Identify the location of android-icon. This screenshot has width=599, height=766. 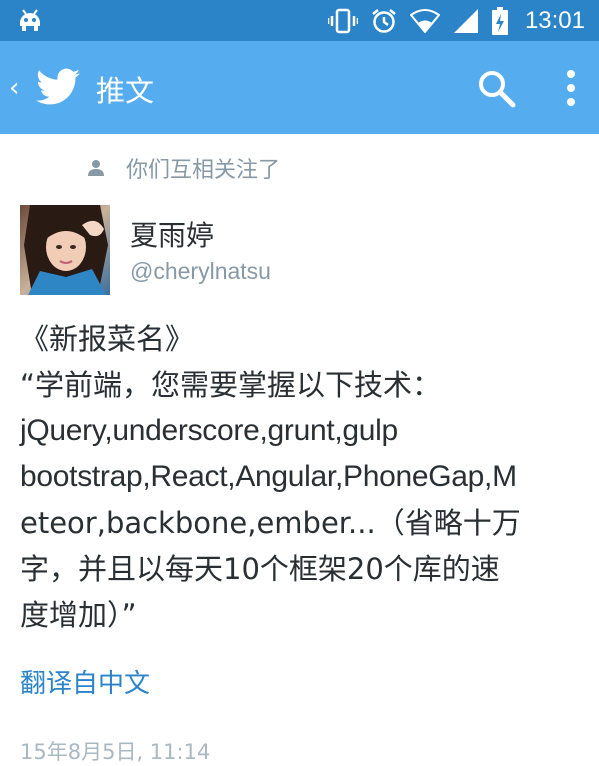
(30, 20).